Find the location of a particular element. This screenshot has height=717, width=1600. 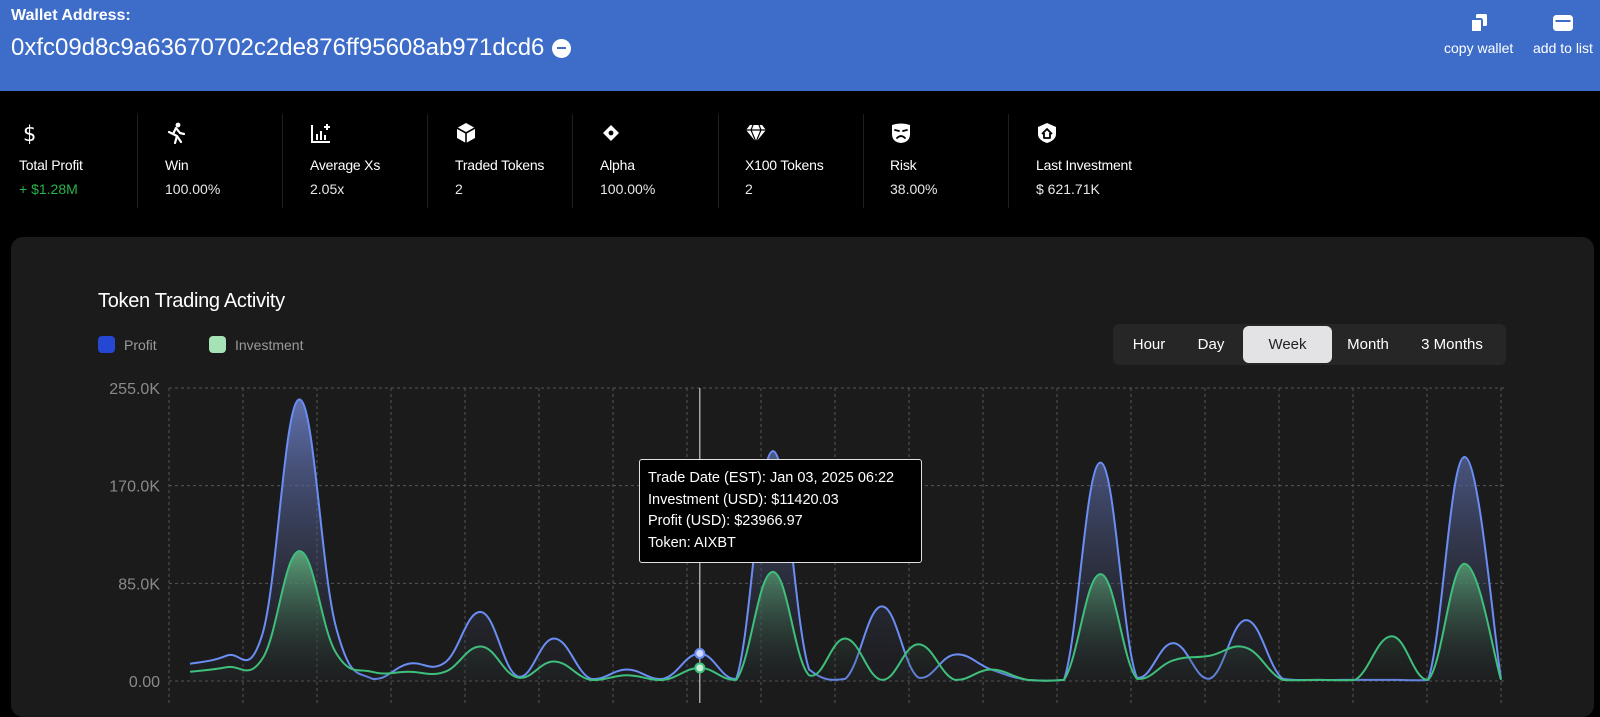

tooltip-profit: Profit (USD): $23966.97 is located at coordinates (725, 521).